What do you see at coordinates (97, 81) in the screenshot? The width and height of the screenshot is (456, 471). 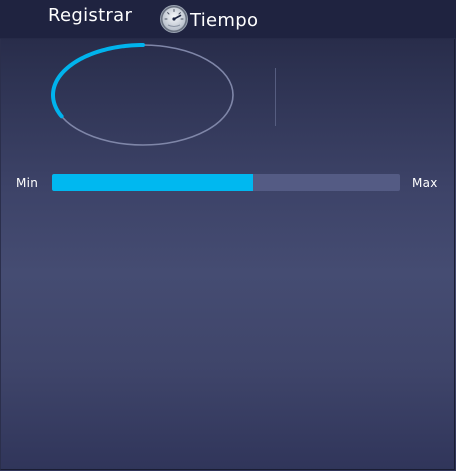 I see `gauge-progress-arc` at bounding box center [97, 81].